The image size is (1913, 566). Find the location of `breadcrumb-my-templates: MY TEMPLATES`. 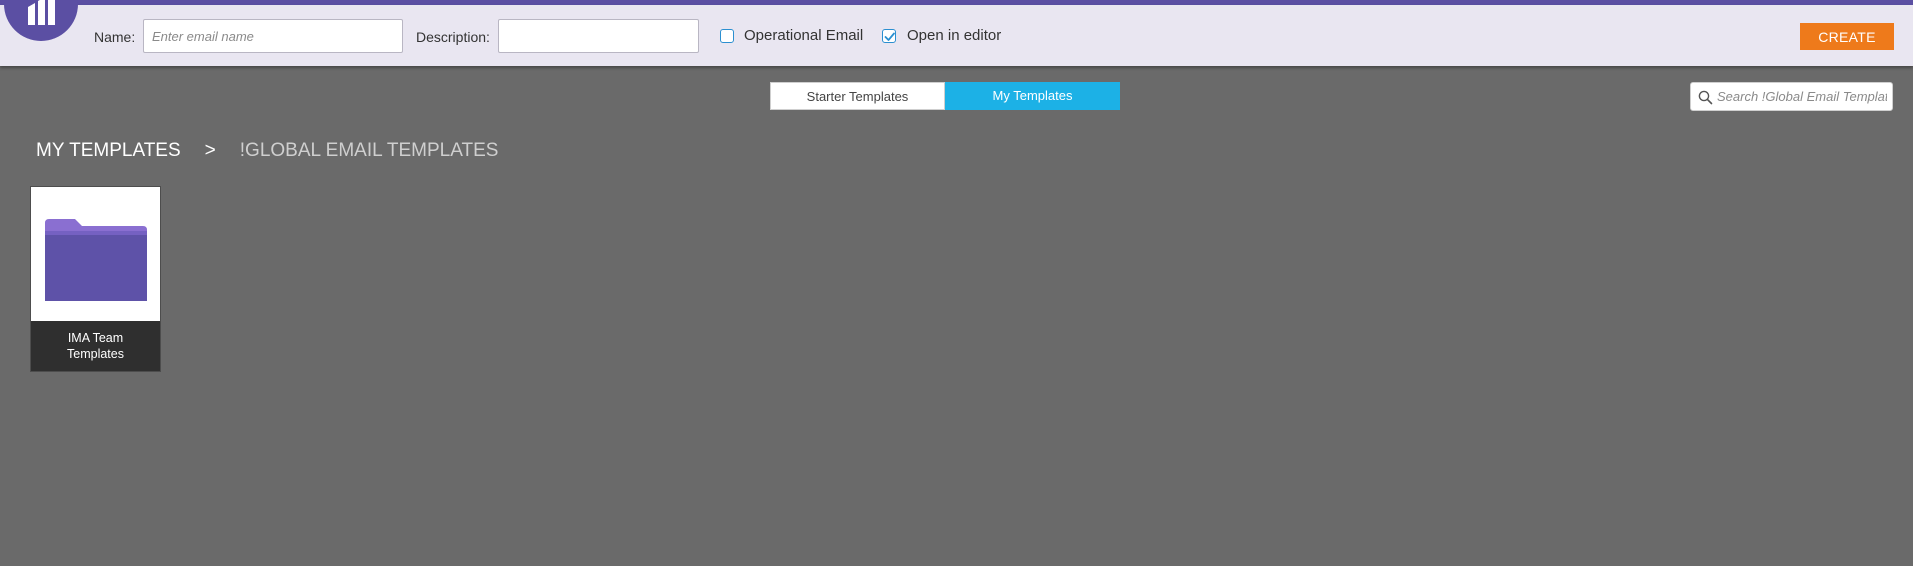

breadcrumb-my-templates: MY TEMPLATES is located at coordinates (108, 151).